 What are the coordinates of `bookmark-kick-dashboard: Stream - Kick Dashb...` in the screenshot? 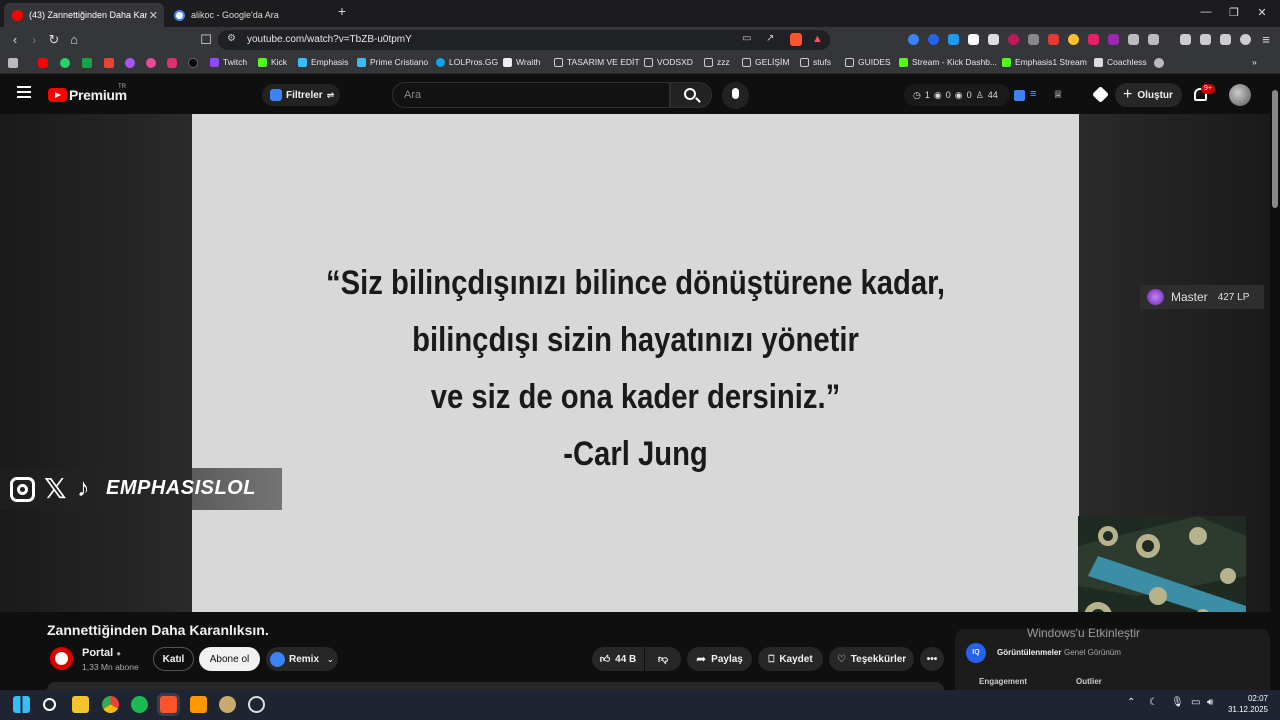 It's located at (948, 62).